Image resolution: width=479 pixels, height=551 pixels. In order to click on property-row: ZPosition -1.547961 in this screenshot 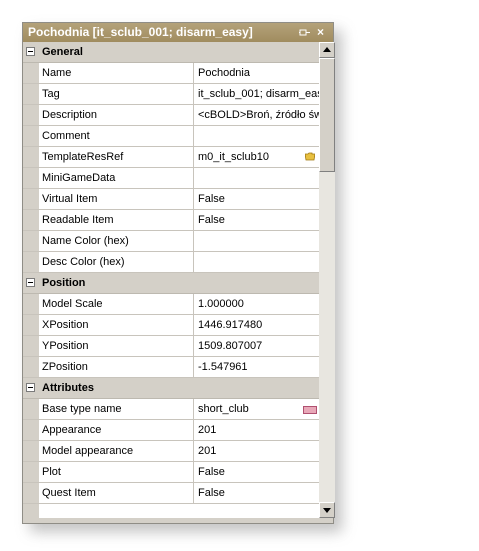, I will do `click(171, 367)`.